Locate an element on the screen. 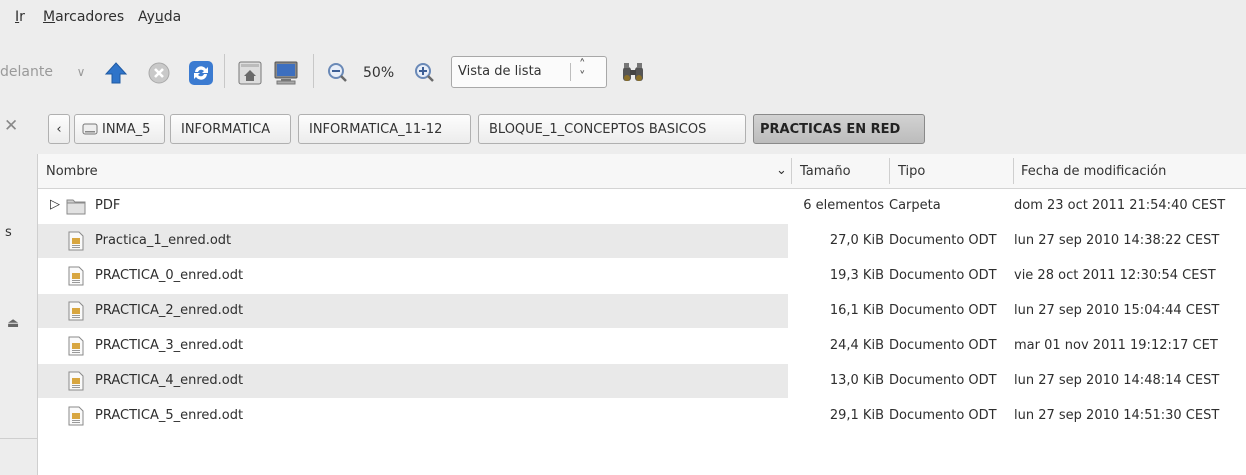 The width and height of the screenshot is (1246, 475). column-header-type: Tipo is located at coordinates (911, 171).